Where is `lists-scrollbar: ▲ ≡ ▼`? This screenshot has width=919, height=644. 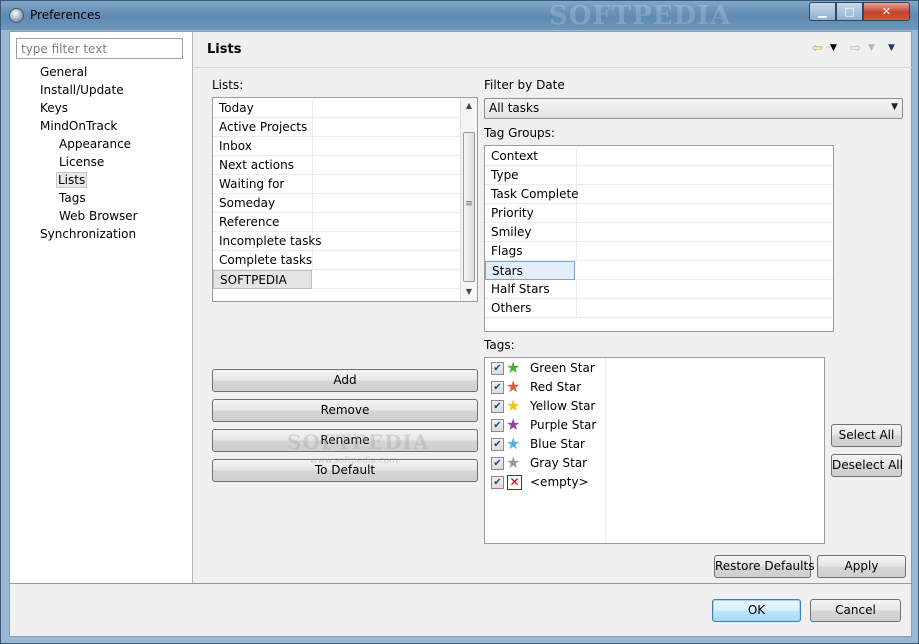
lists-scrollbar: ▲ ≡ ▼ is located at coordinates (468, 199).